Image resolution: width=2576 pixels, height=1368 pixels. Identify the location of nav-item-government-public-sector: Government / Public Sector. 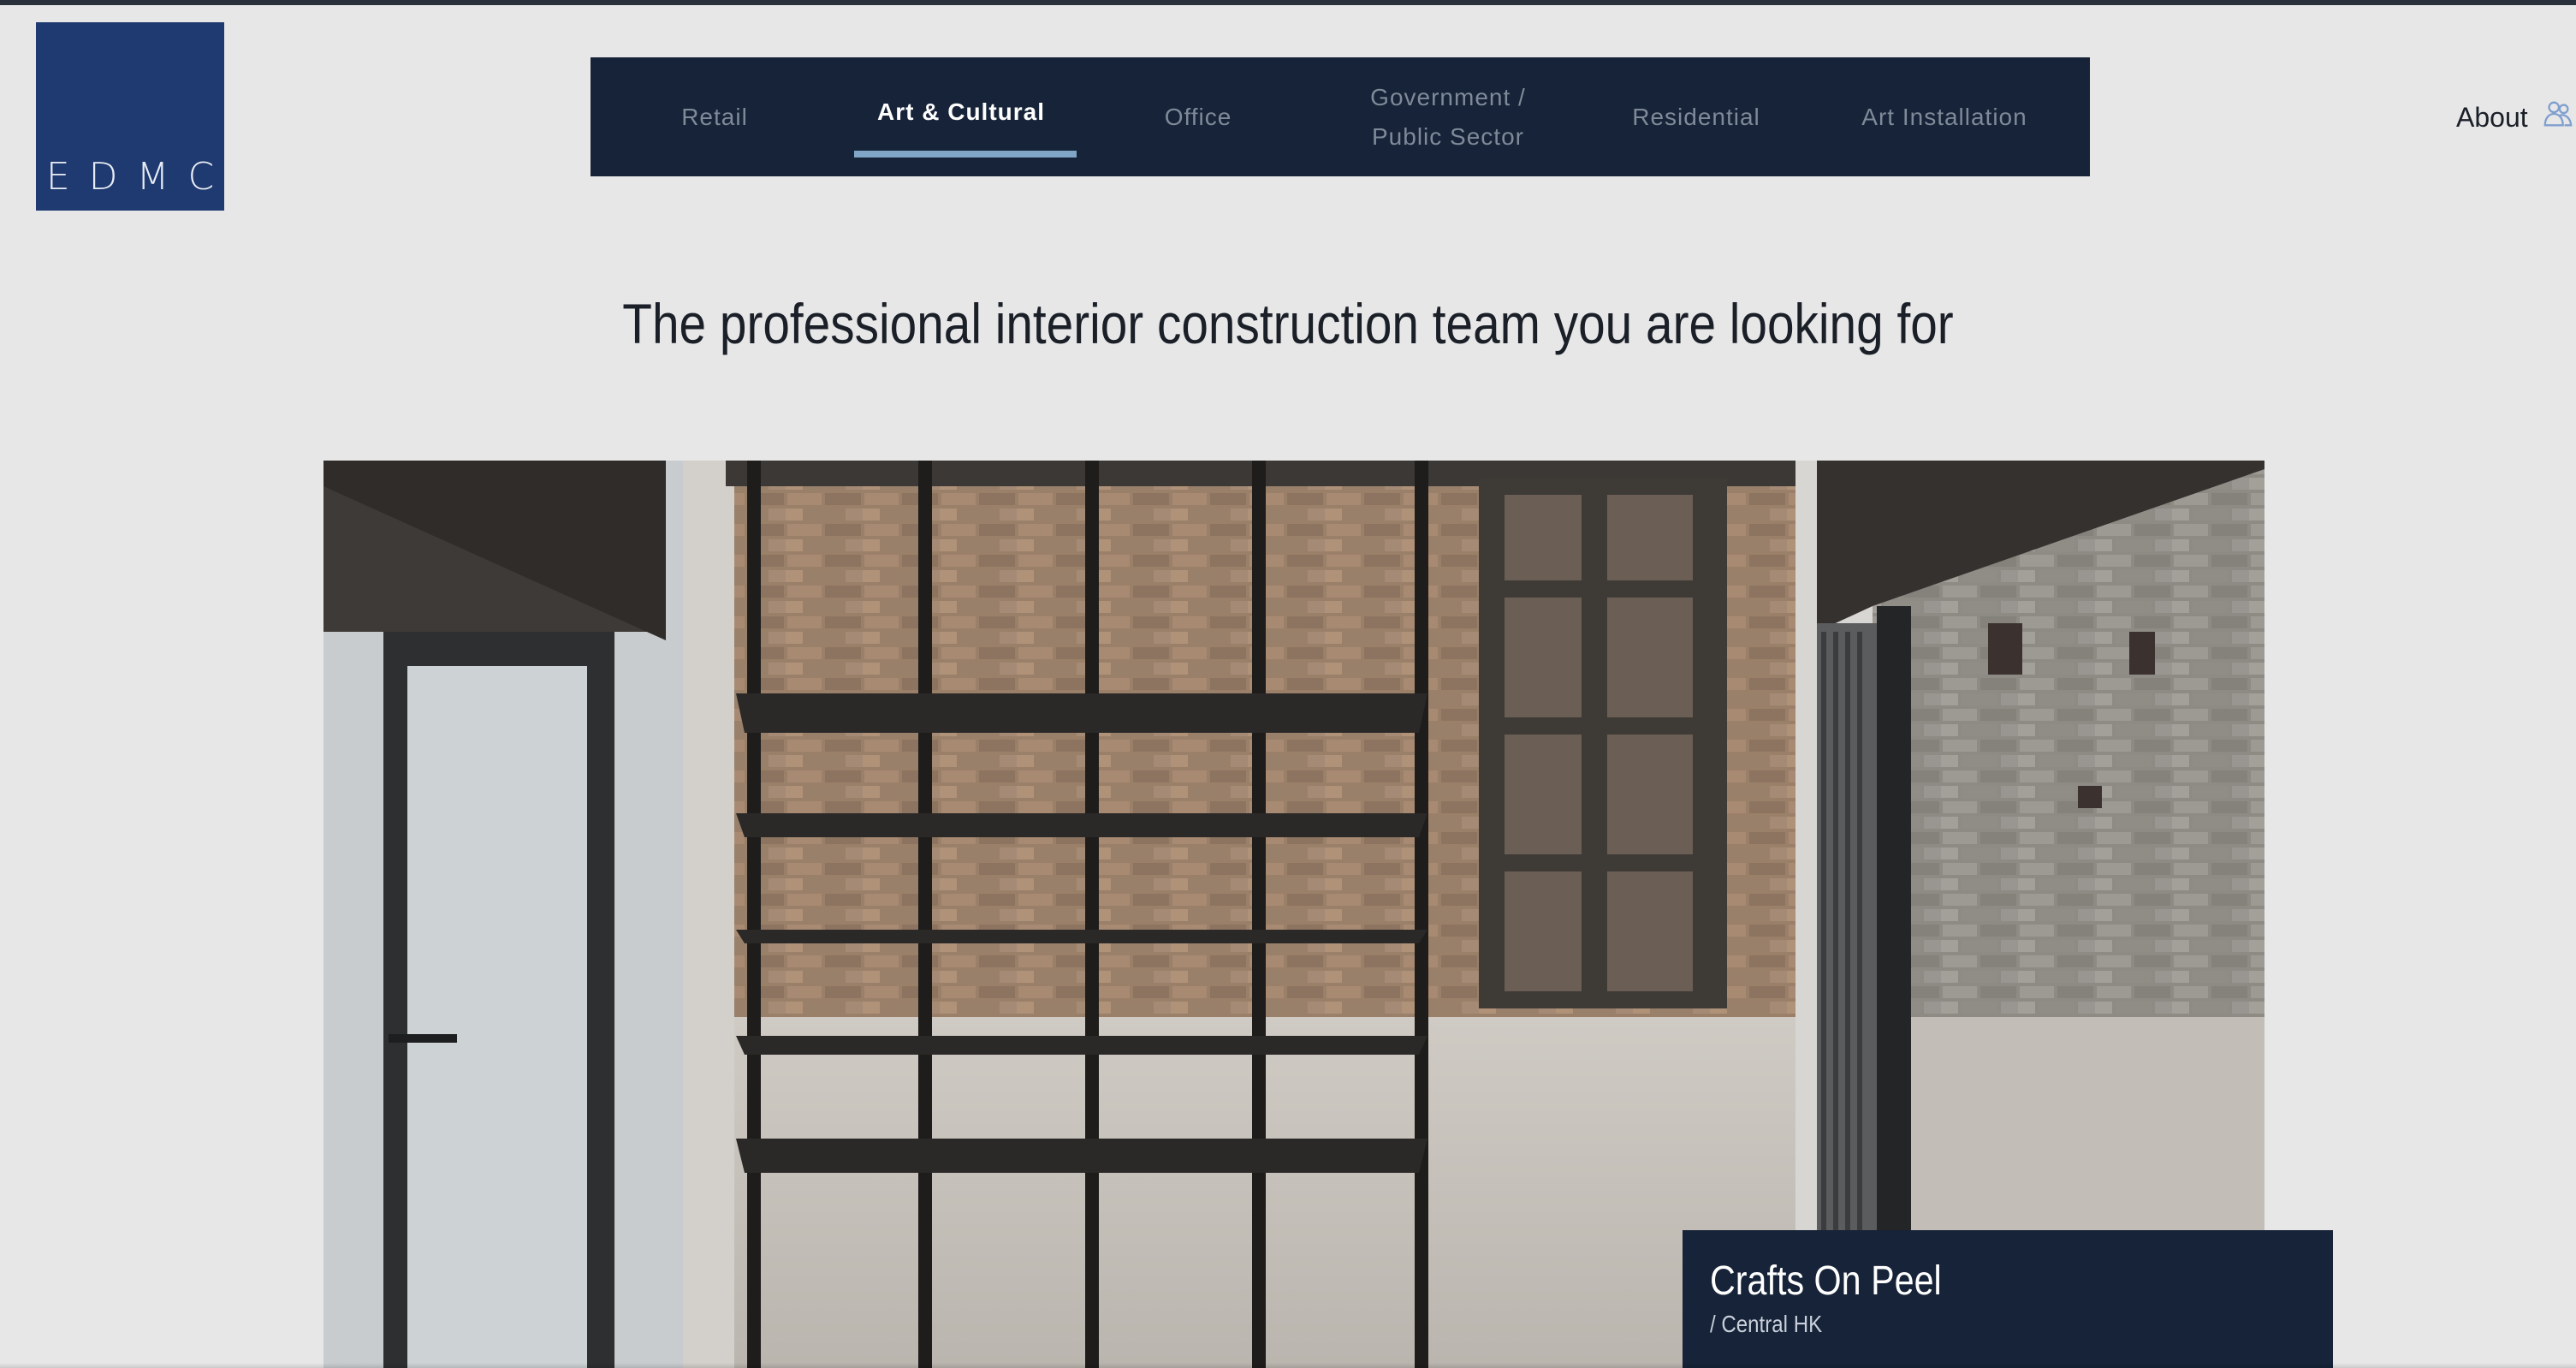
(1448, 116).